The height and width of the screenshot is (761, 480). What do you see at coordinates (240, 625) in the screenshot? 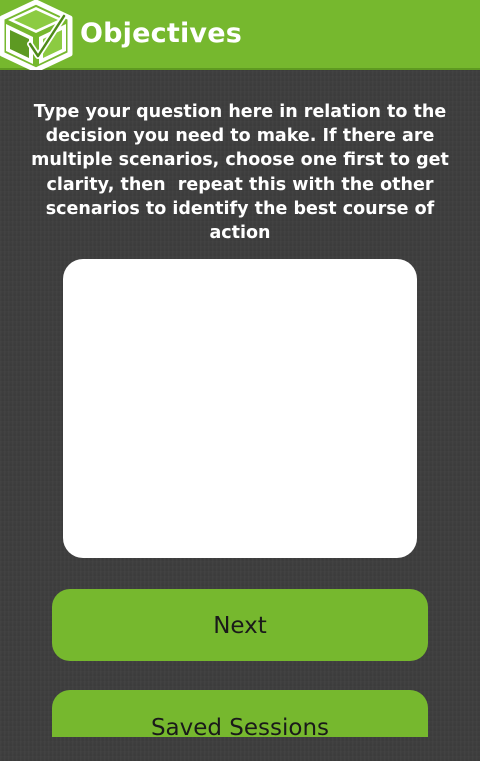
I see `next-button: Next` at bounding box center [240, 625].